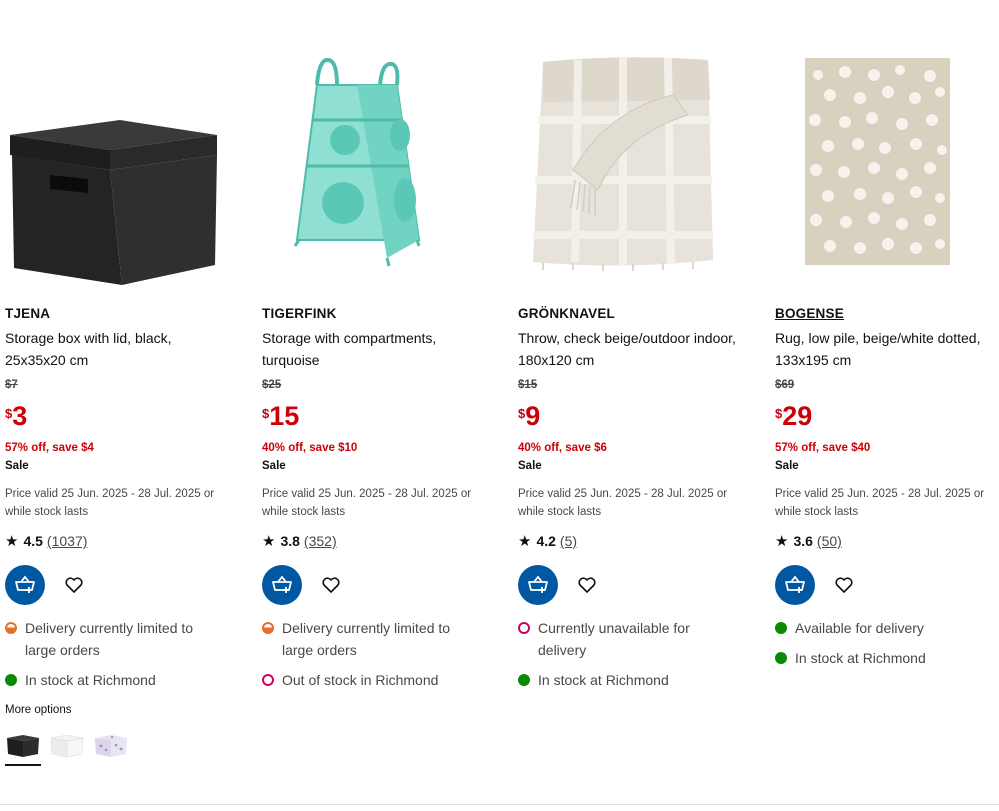  I want to click on review-count: (352), so click(320, 541).